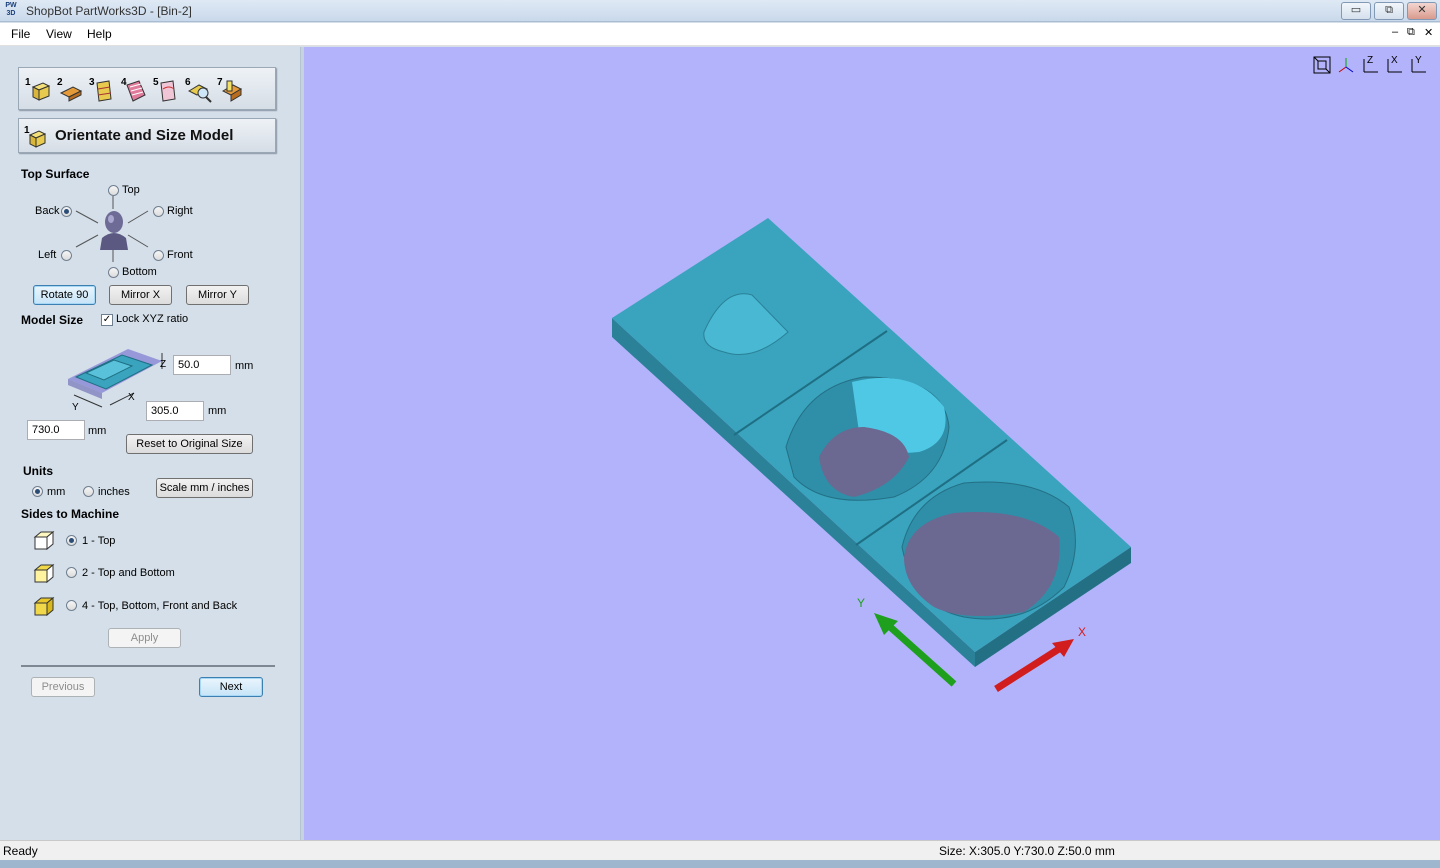 This screenshot has width=1440, height=868. I want to click on lock-xyz-checkbox: ✓, so click(107, 320).